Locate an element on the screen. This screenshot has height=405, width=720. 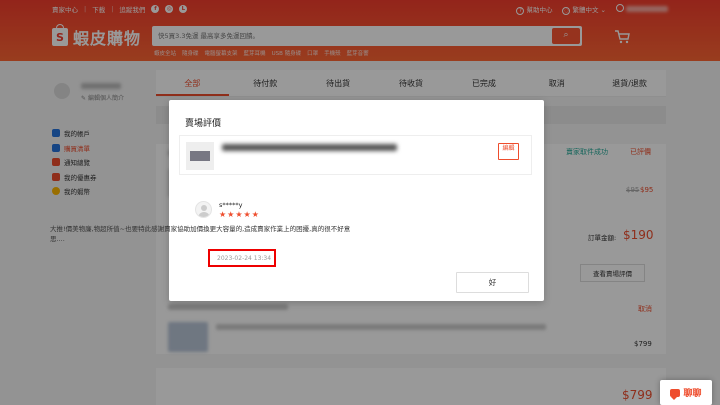
chat-button: 聊聊 is located at coordinates (686, 392).